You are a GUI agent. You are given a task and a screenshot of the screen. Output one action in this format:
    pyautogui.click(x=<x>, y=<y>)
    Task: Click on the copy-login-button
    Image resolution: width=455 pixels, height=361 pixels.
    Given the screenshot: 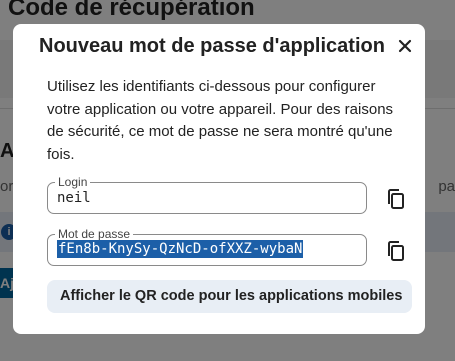 What is the action you would take?
    pyautogui.click(x=396, y=199)
    